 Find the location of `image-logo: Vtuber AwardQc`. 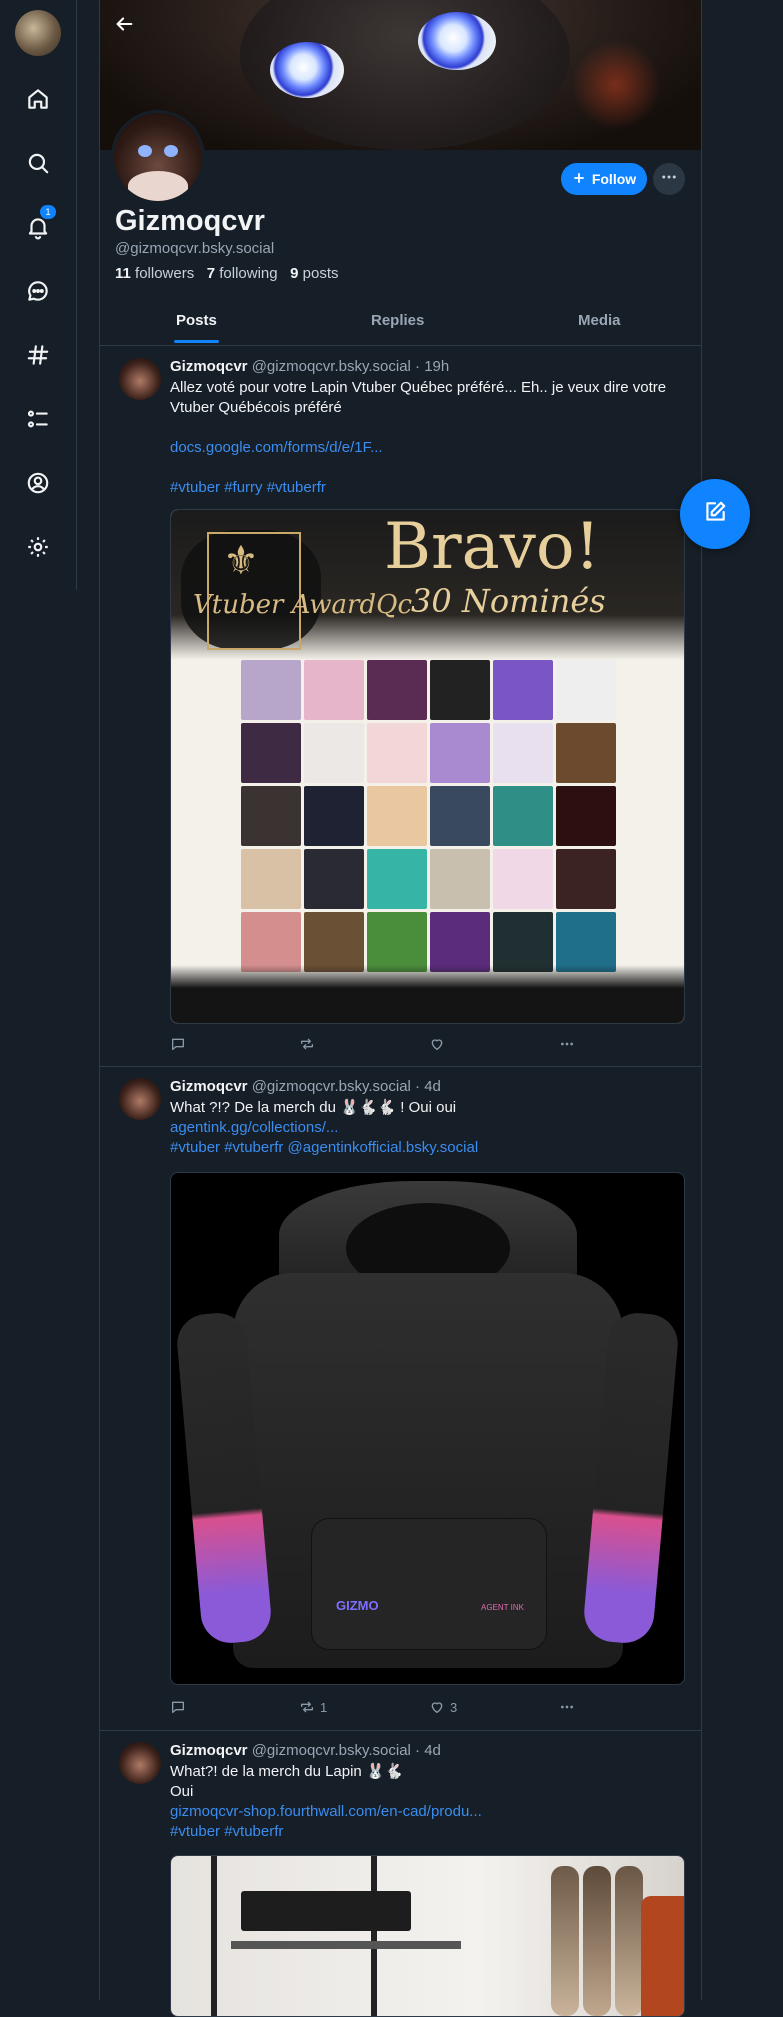

image-logo: Vtuber AwardQc is located at coordinates (303, 605).